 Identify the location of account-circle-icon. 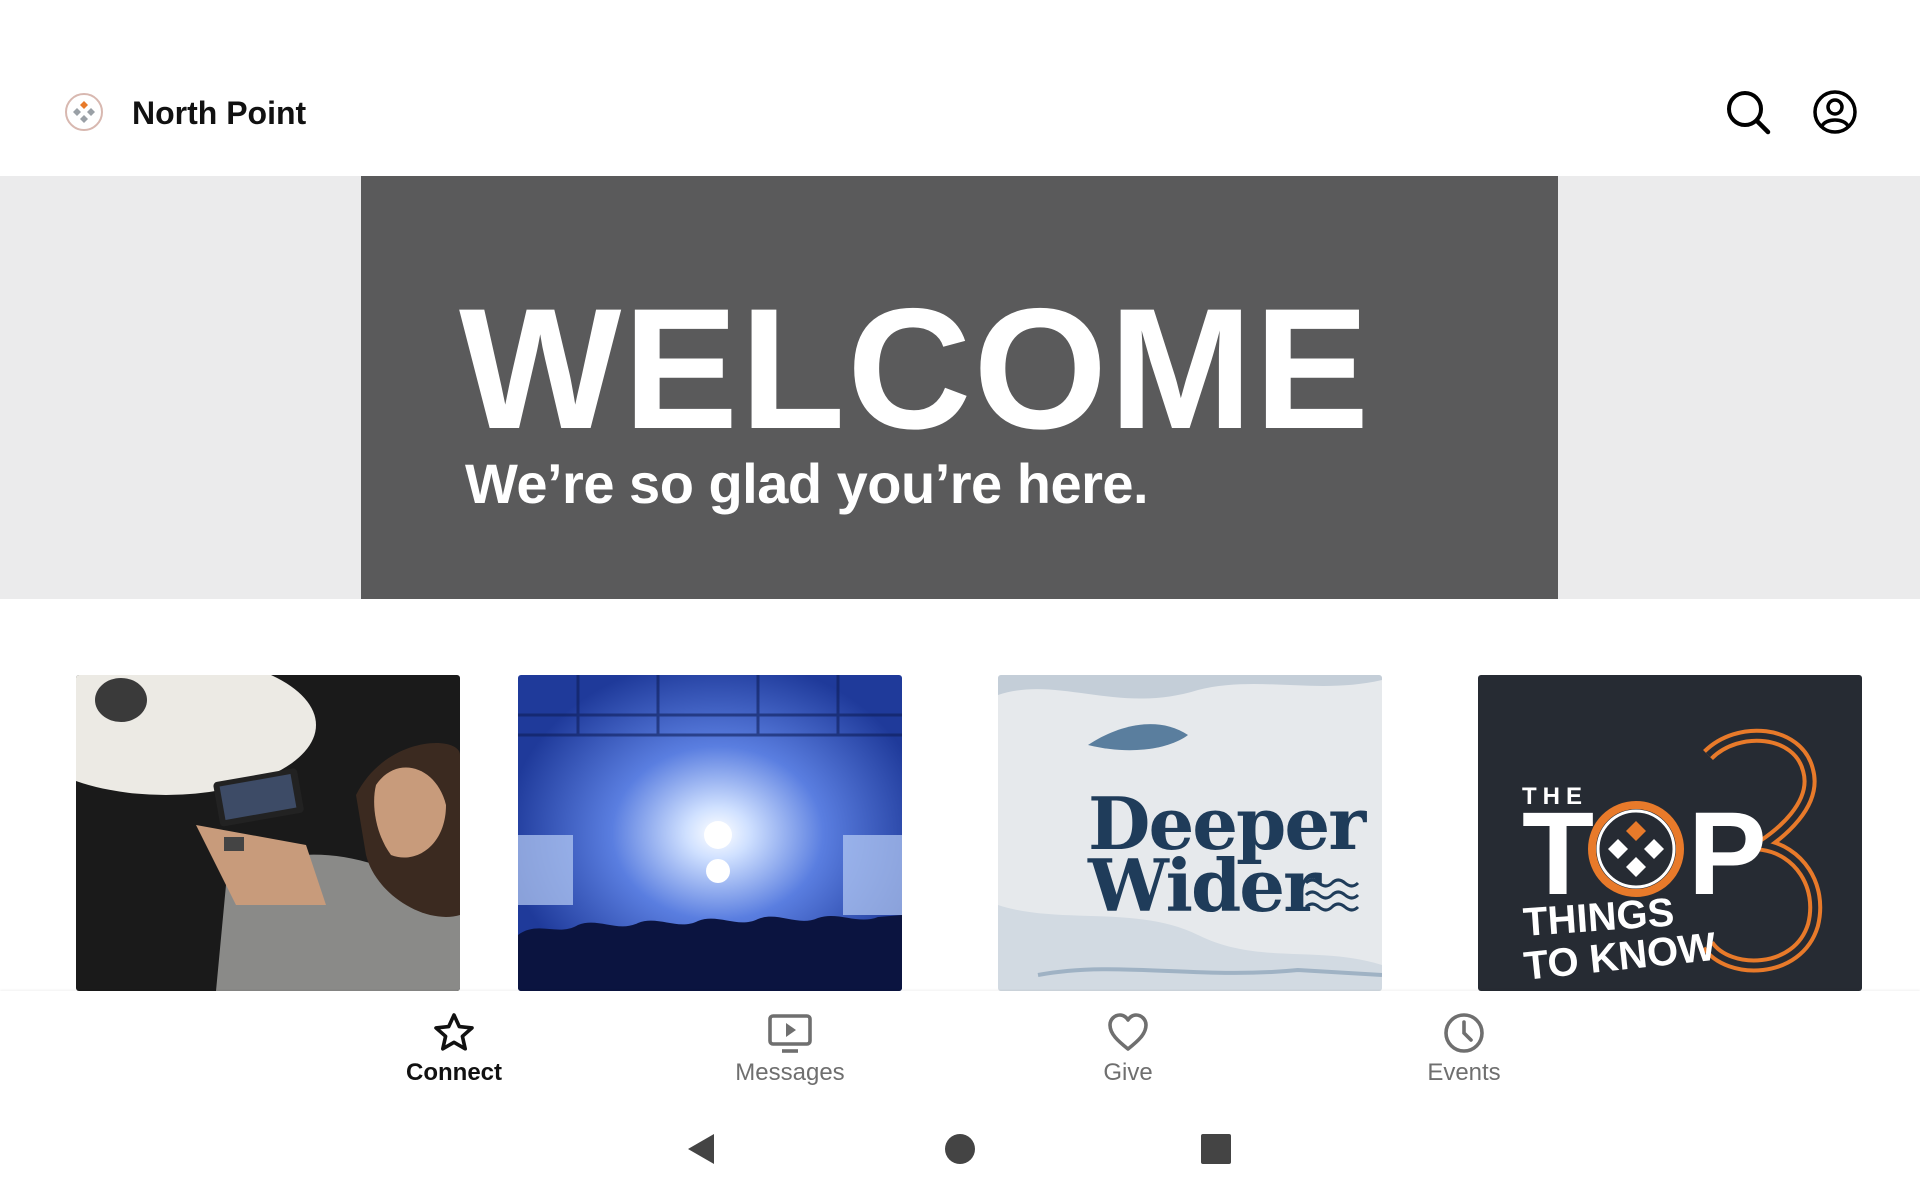
(1835, 112).